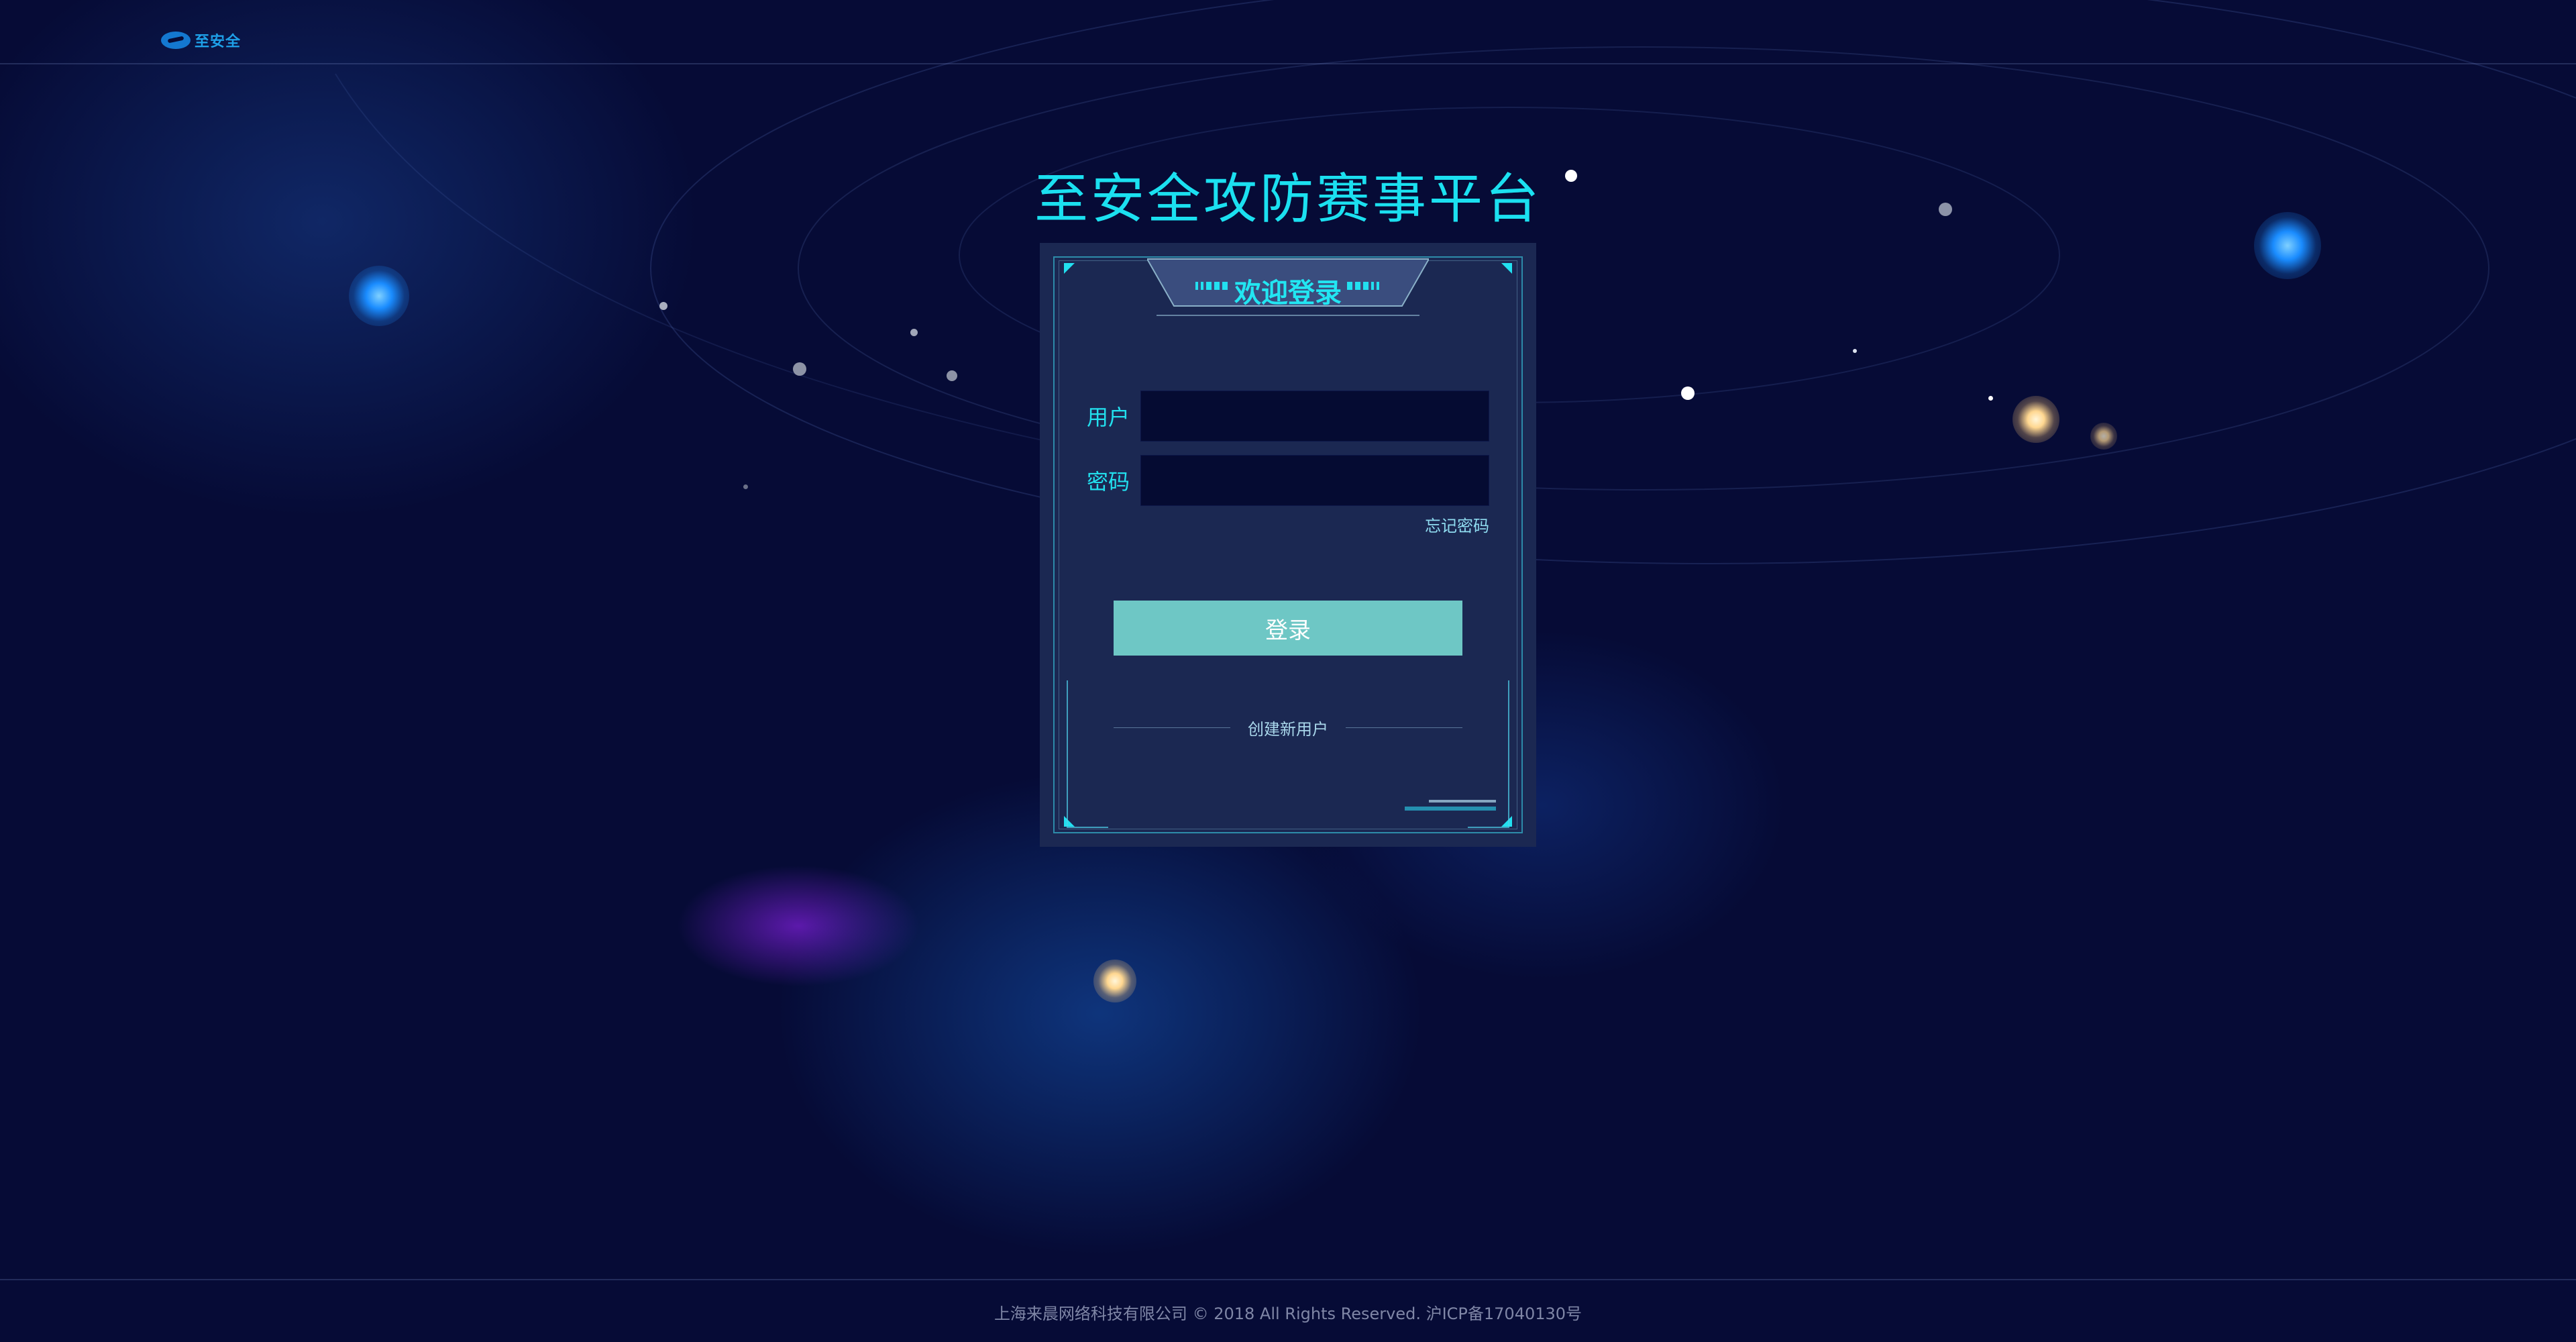 The height and width of the screenshot is (1342, 2576). I want to click on logo-text: 至安全, so click(218, 42).